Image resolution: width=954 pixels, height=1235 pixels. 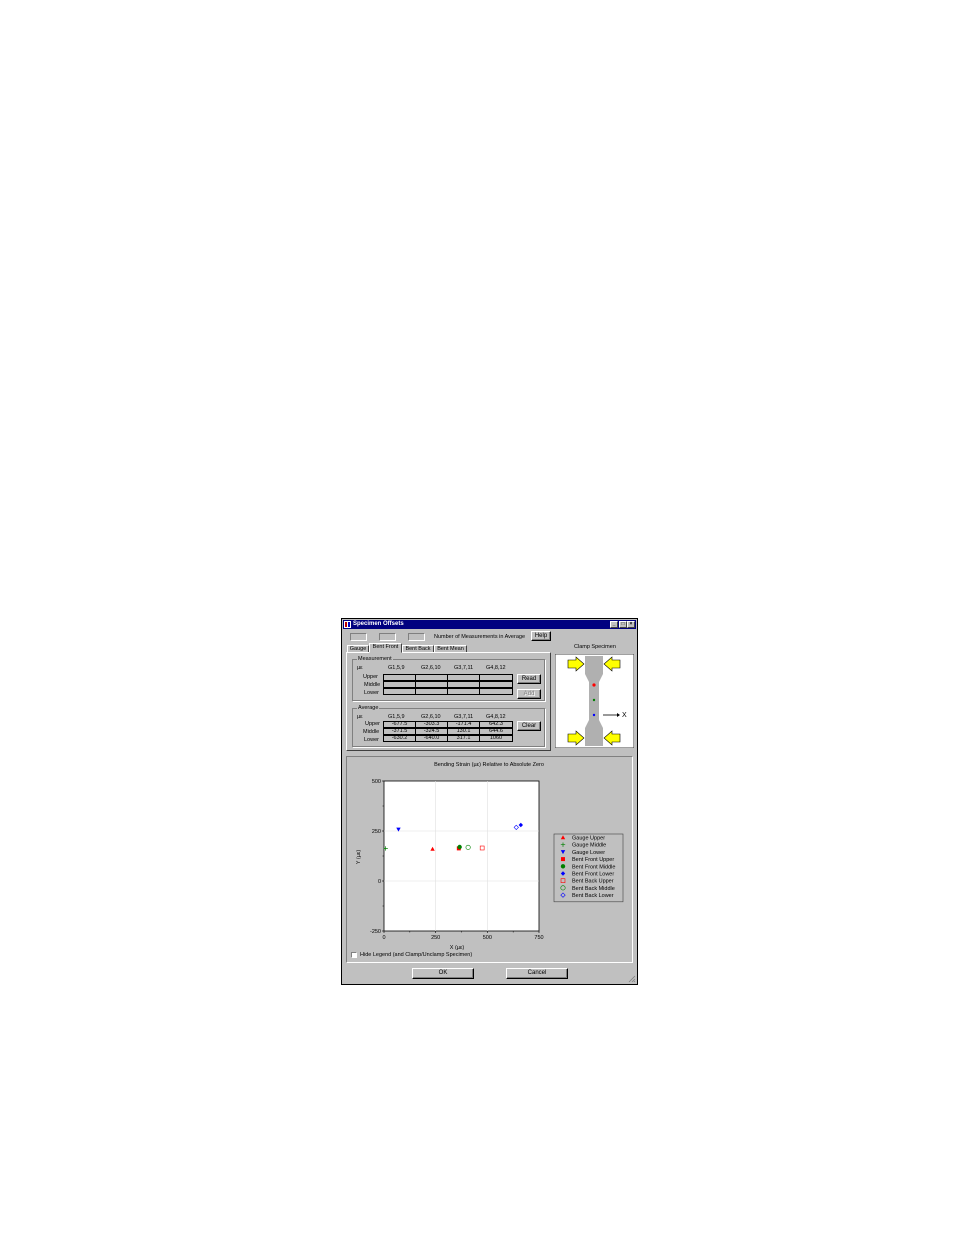 What do you see at coordinates (399, 724) in the screenshot?
I see `average-cell: -677.5` at bounding box center [399, 724].